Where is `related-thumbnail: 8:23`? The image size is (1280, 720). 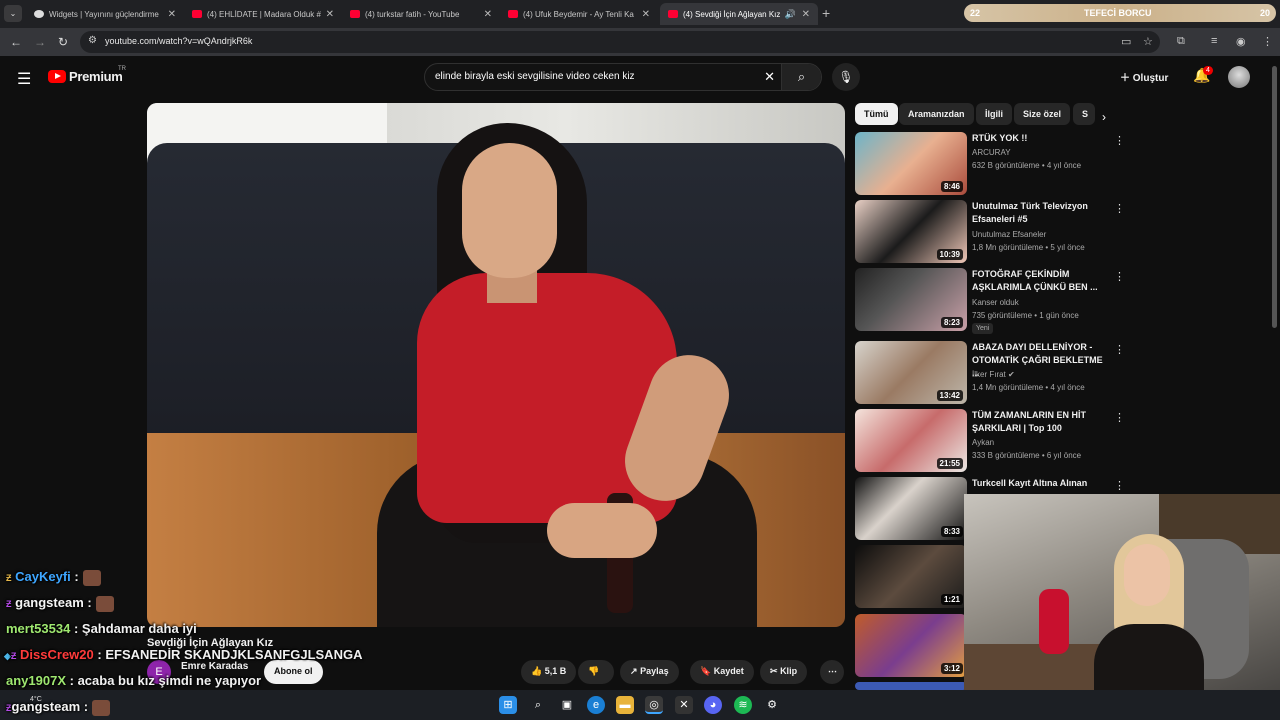
related-thumbnail: 8:23 is located at coordinates (911, 299).